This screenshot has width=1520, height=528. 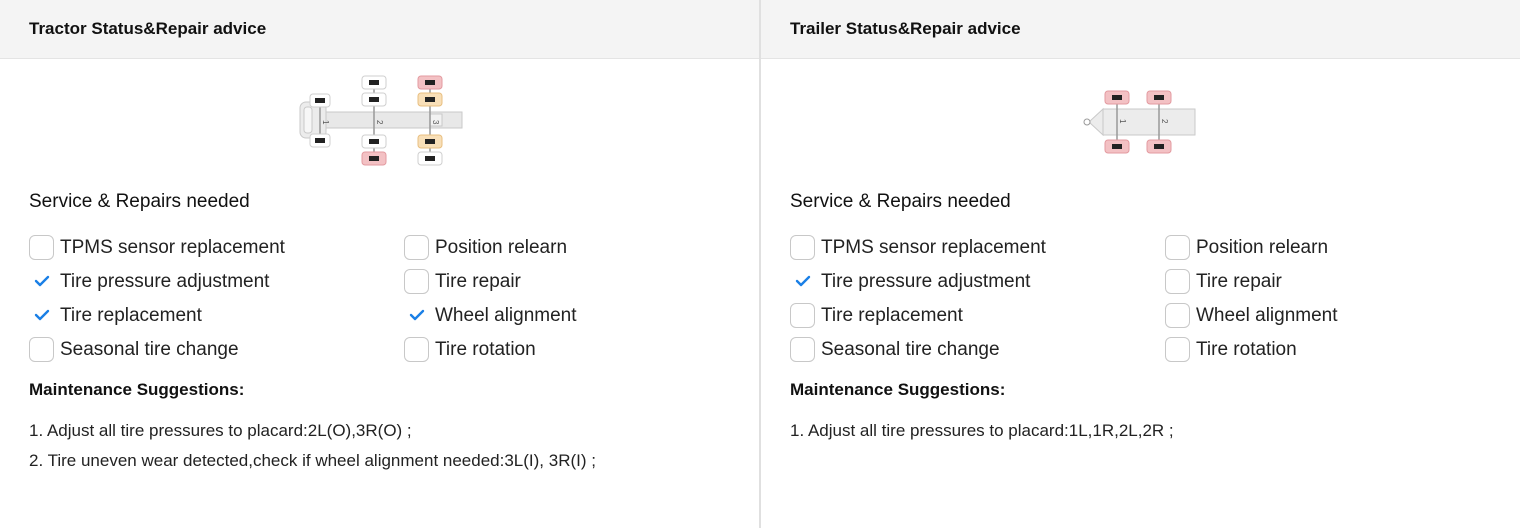 I want to click on tractor-check-tpms-sensor-replacement: TPMS sensor replacement, so click(x=216, y=247).